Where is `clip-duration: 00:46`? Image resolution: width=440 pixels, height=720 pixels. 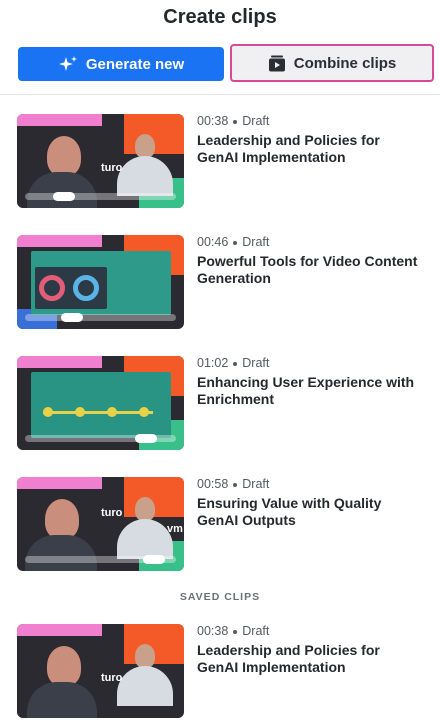 clip-duration: 00:46 is located at coordinates (213, 242).